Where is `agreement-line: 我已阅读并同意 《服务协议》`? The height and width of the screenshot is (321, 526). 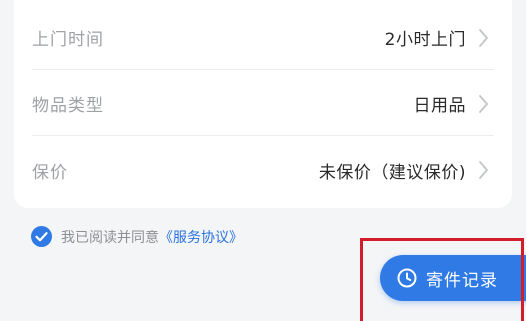 agreement-line: 我已阅读并同意 《服务协议》 is located at coordinates (137, 236).